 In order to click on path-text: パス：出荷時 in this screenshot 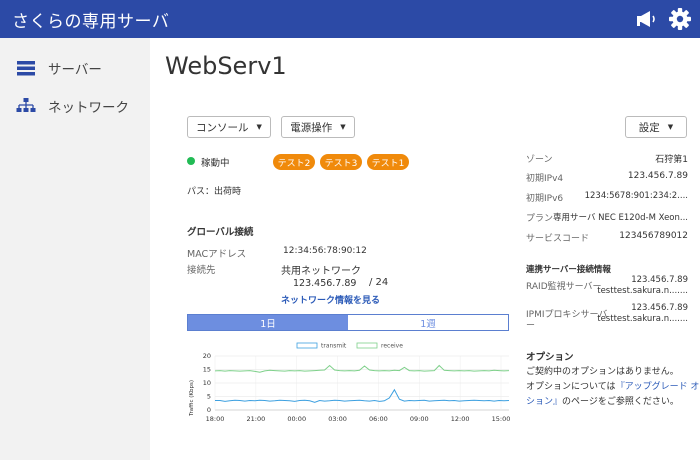, I will do `click(214, 192)`.